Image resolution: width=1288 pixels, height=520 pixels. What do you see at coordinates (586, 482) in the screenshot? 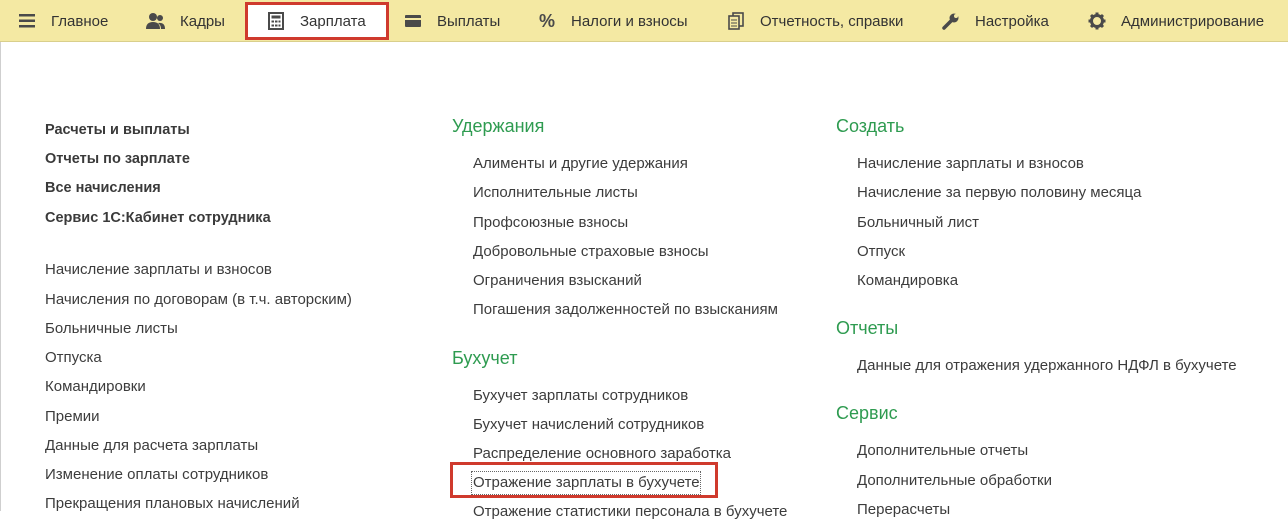
I see `link-salary-posting: Отражение зарплаты в бухучете` at bounding box center [586, 482].